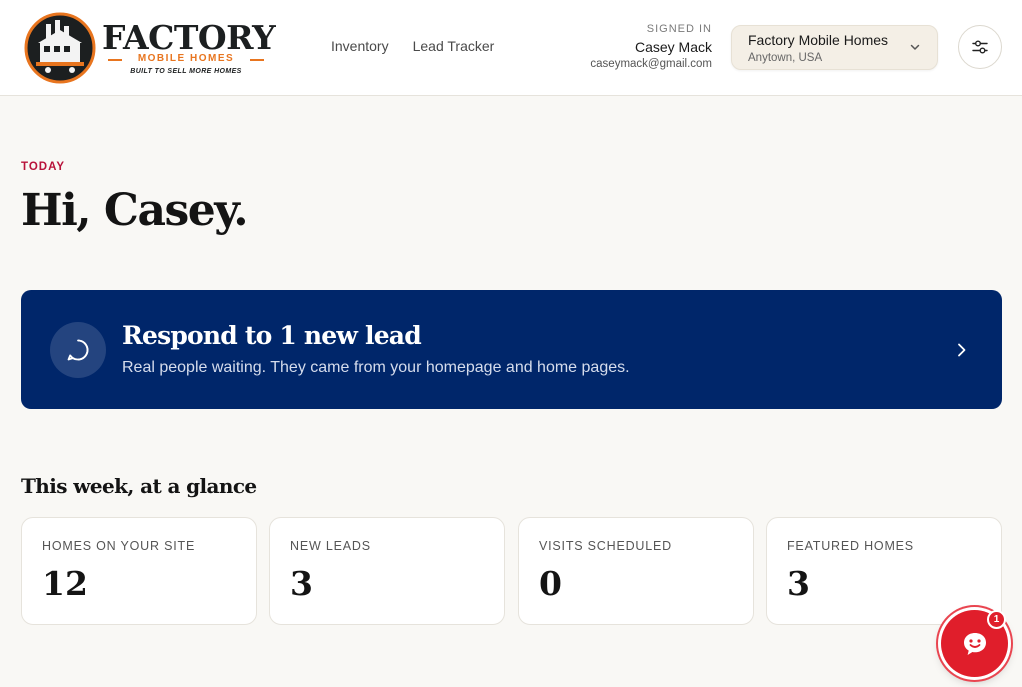 This screenshot has height=687, width=1022. Describe the element at coordinates (360, 46) in the screenshot. I see `nav-item-inventory: Inventory` at that location.